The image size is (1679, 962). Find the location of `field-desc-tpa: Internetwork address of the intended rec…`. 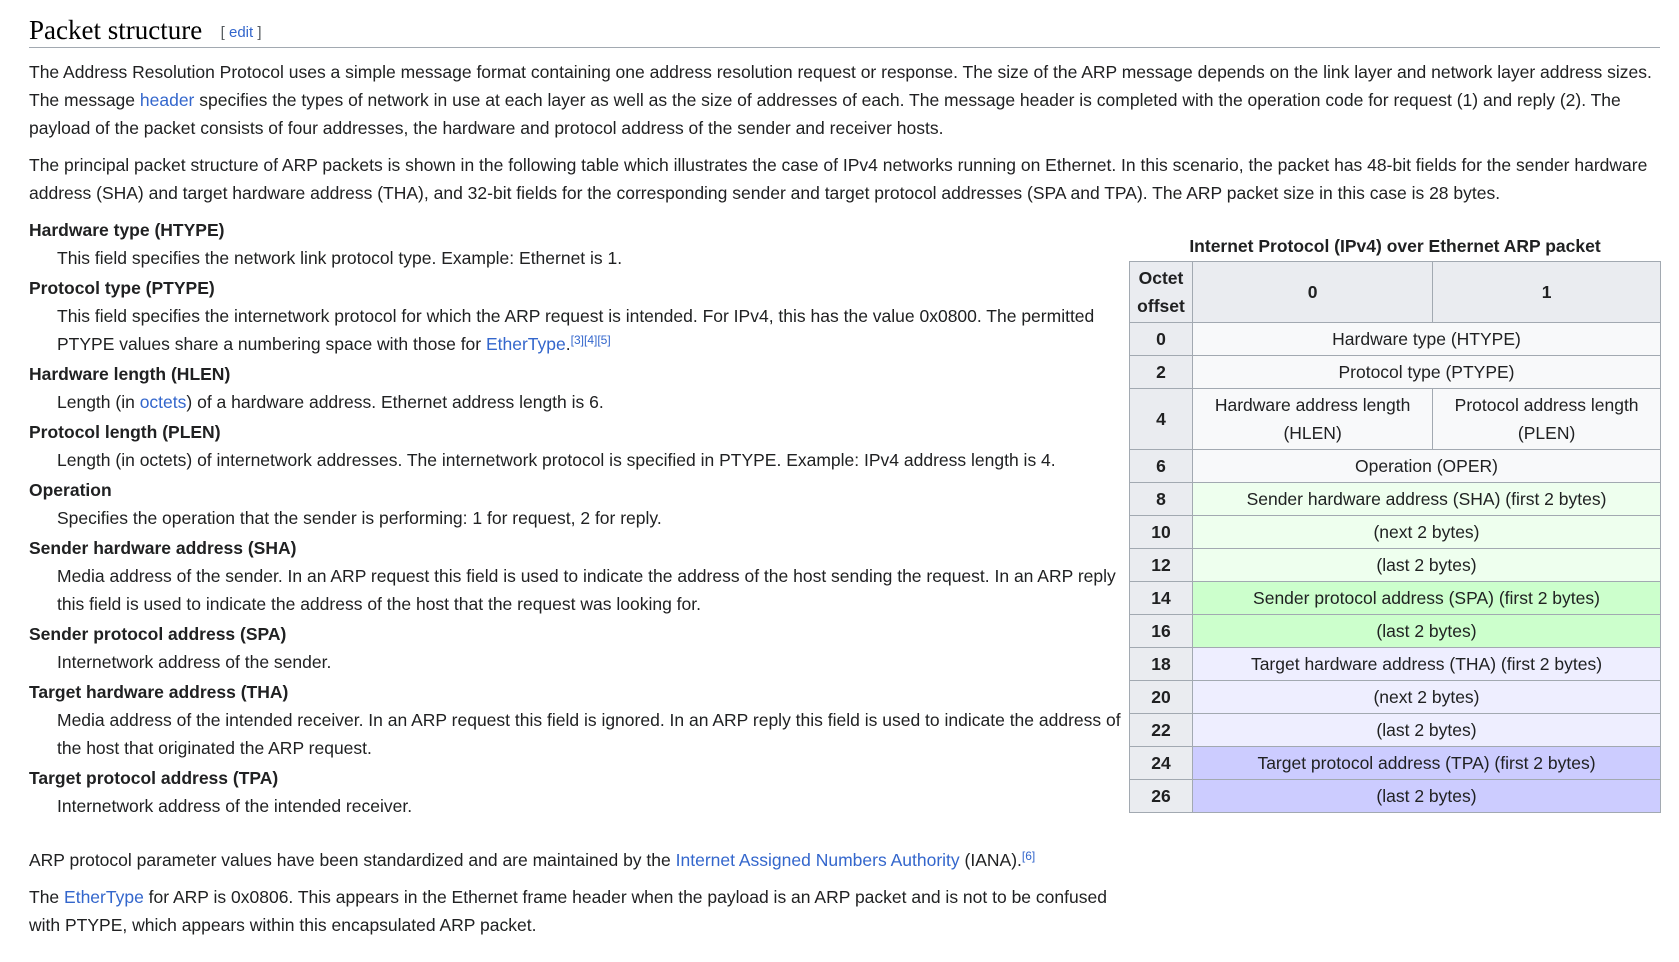

field-desc-tpa: Internetwork address of the intended rec… is located at coordinates (235, 806).